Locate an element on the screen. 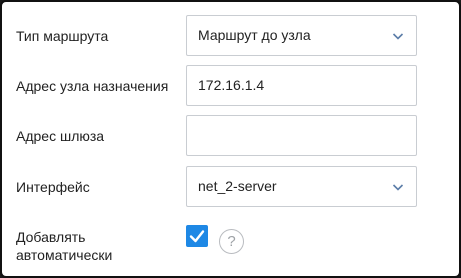 Image resolution: width=461 pixels, height=278 pixels. destination-address-value: 172.16.1.4 is located at coordinates (231, 85).